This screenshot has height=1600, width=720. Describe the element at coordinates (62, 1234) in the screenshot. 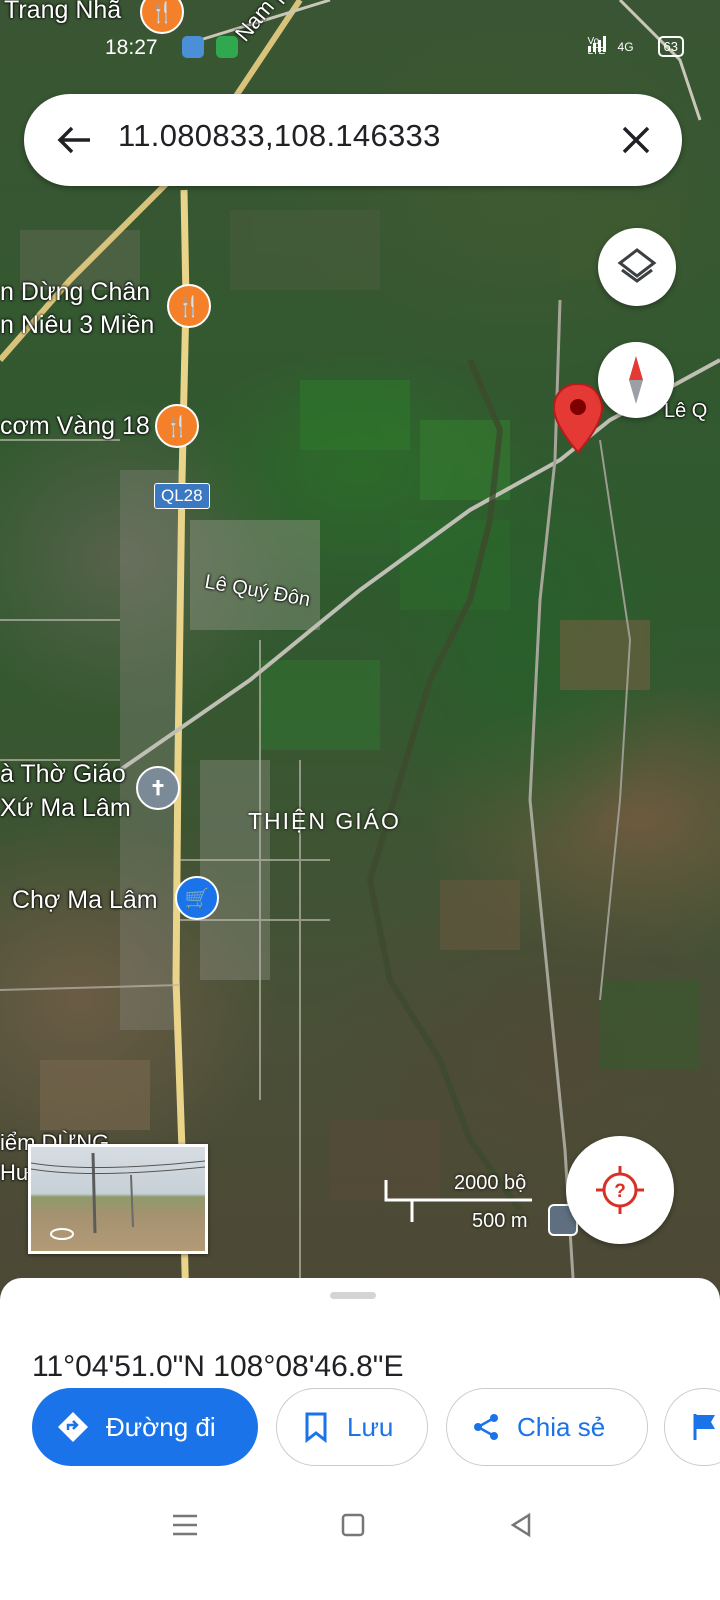

I see `360-rotate-icon` at that location.